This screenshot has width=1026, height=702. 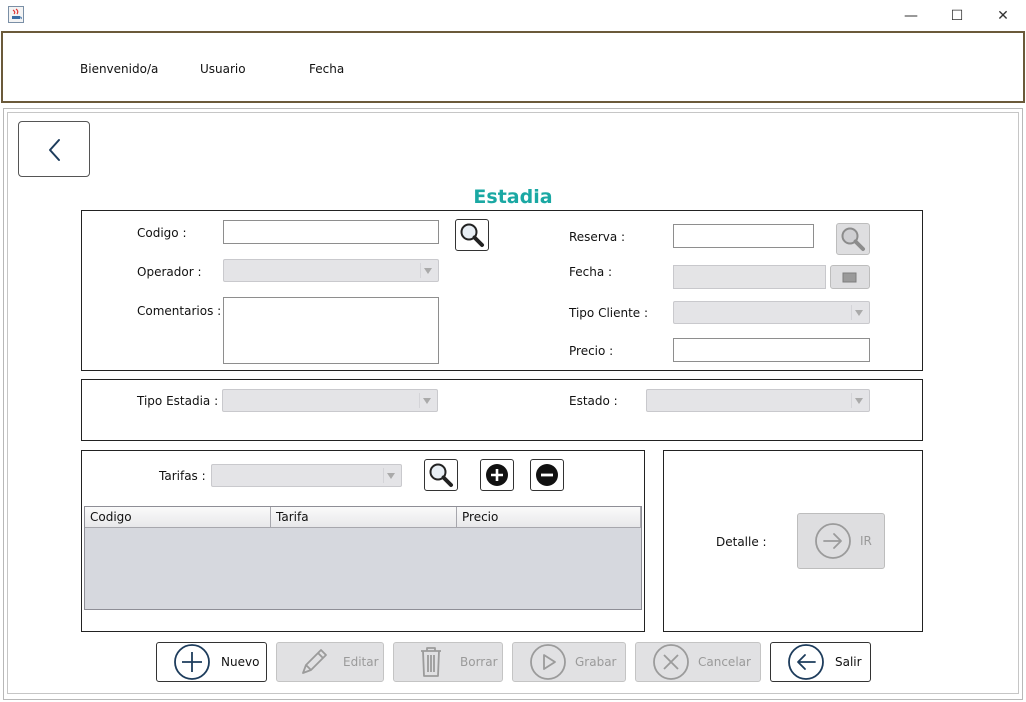 What do you see at coordinates (591, 272) in the screenshot?
I see `fecha-label: Fecha :` at bounding box center [591, 272].